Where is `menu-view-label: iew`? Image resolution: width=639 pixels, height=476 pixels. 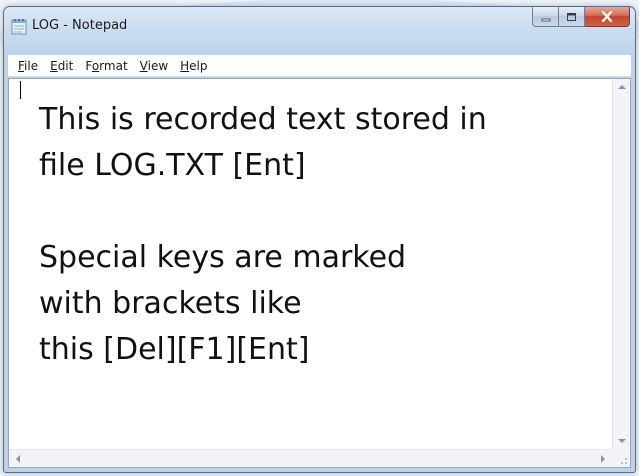 menu-view-label: iew is located at coordinates (158, 65).